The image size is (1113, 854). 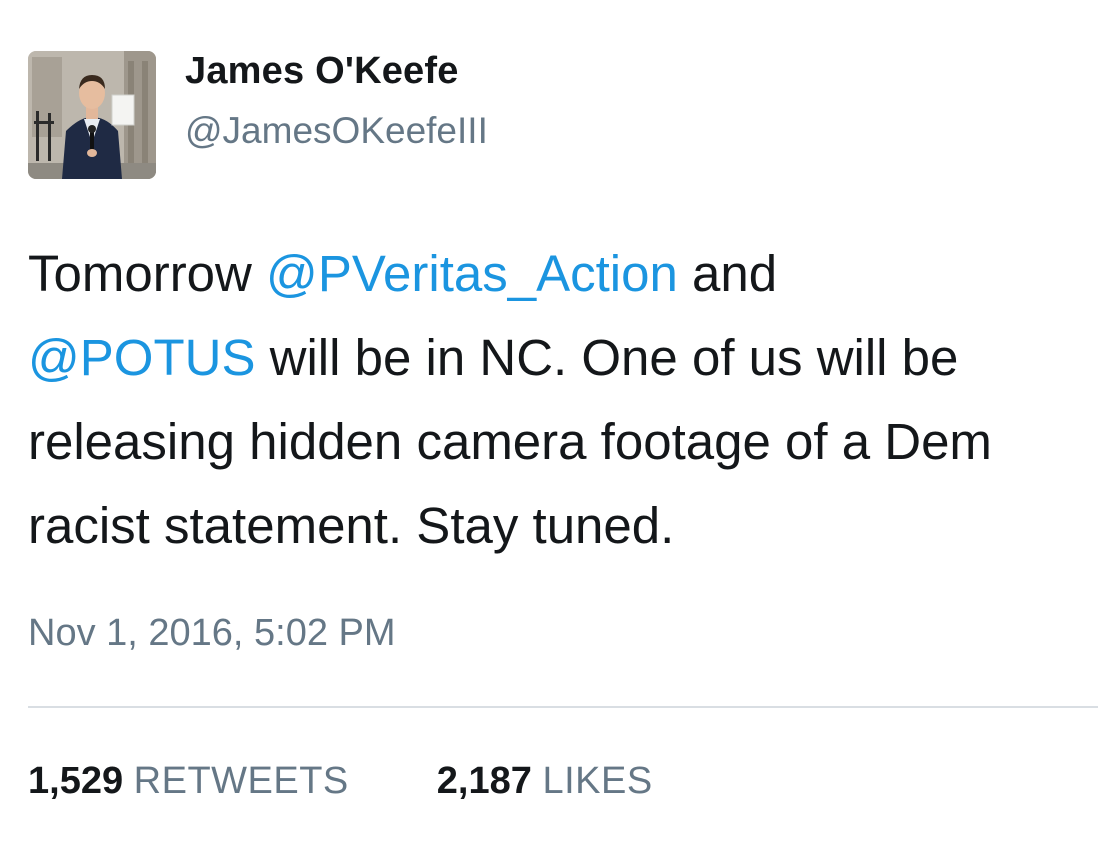 What do you see at coordinates (76, 781) in the screenshot?
I see `retweets-count: 1,529` at bounding box center [76, 781].